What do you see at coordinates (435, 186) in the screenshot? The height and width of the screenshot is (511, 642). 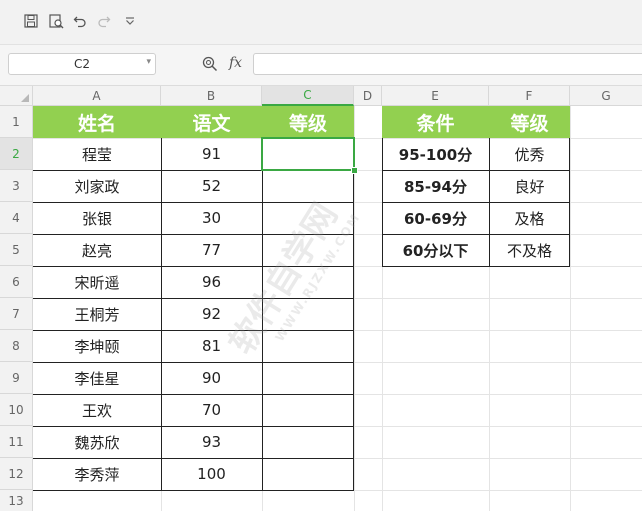 I see `cell-condition: 85-94分` at bounding box center [435, 186].